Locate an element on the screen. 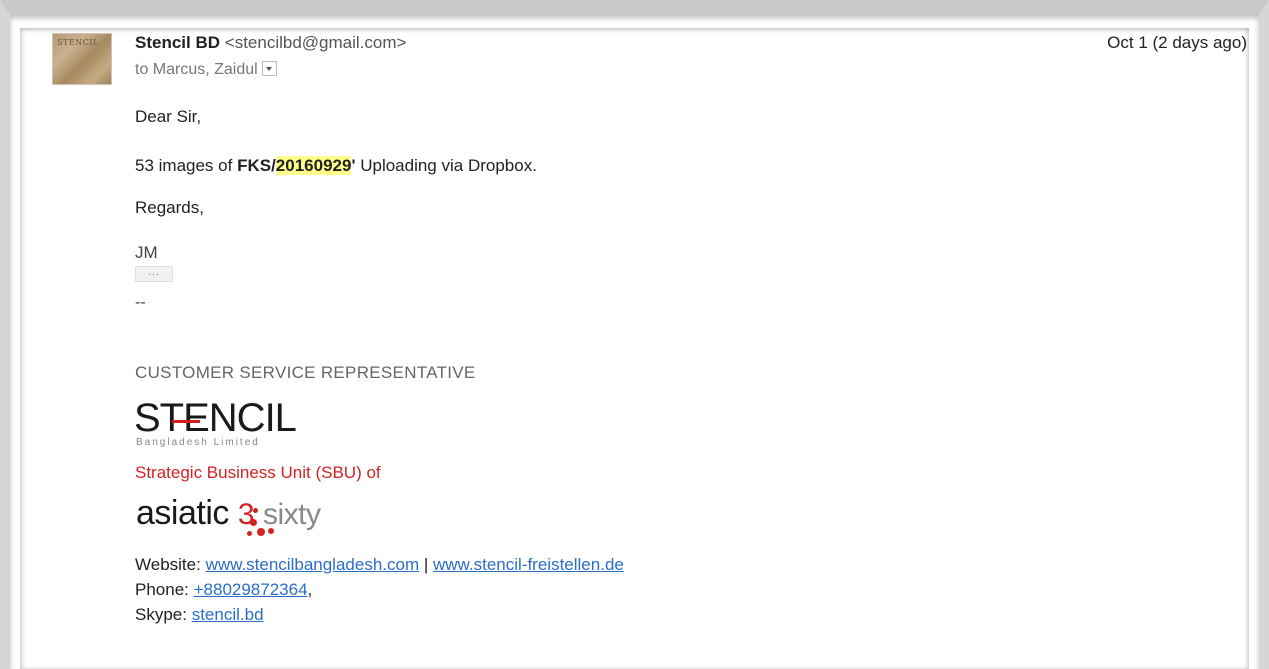 This screenshot has height=669, width=1269. asiatic-logo: asiatic 3 sixty is located at coordinates (228, 514).